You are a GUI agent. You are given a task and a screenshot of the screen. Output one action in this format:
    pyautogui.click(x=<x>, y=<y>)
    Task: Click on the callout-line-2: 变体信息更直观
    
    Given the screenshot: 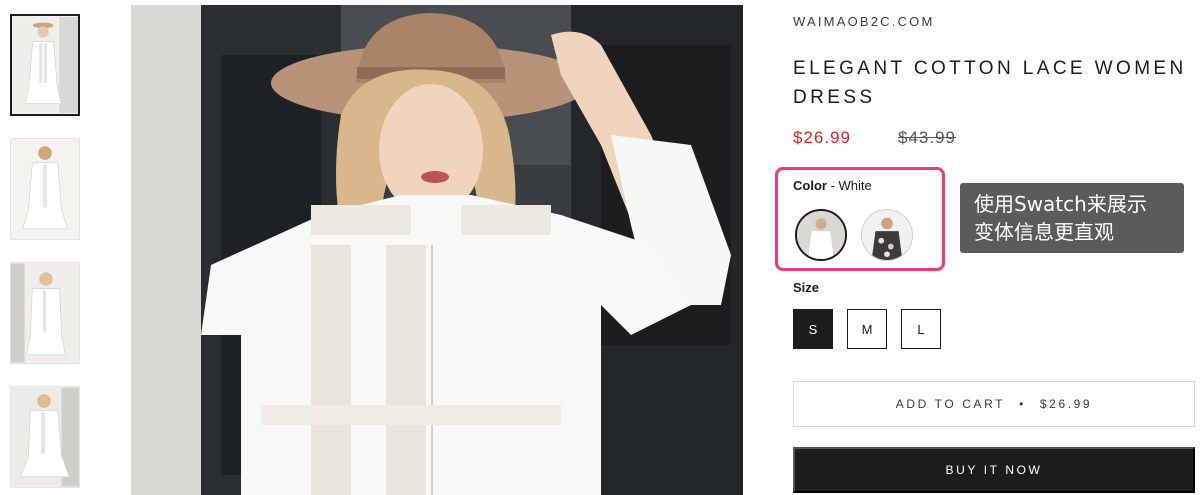 What is the action you would take?
    pyautogui.click(x=1044, y=232)
    